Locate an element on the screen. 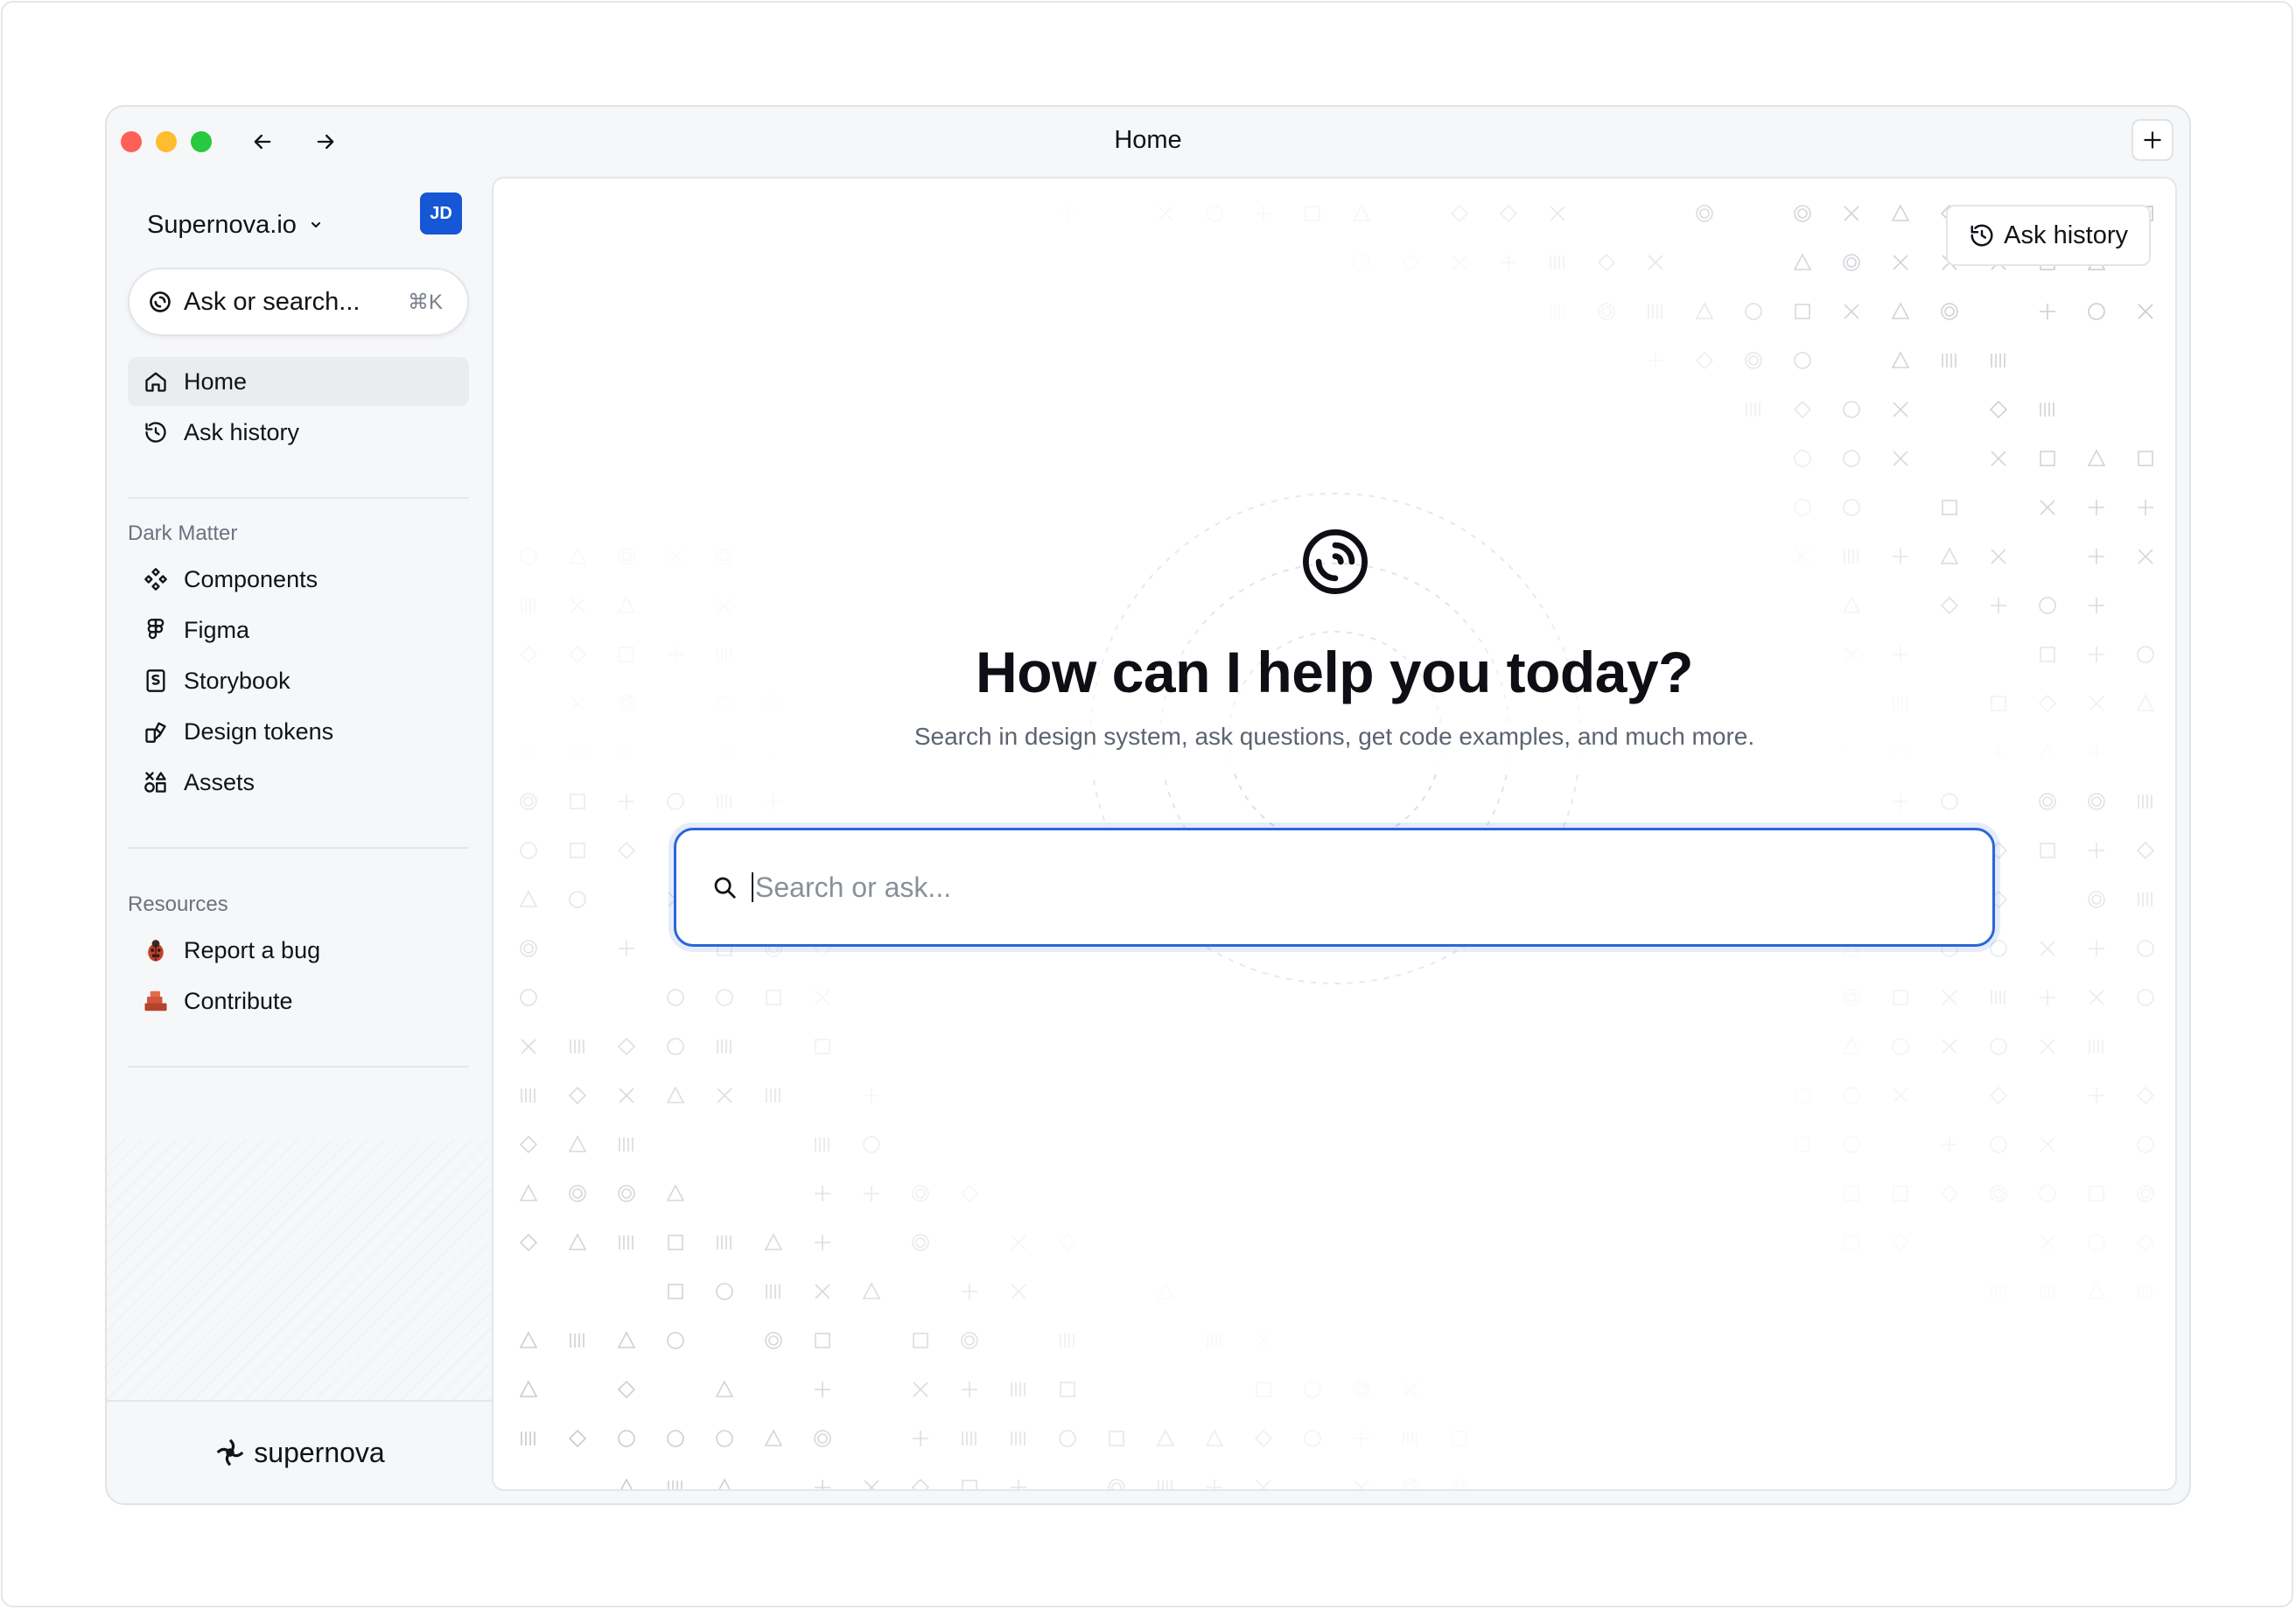  plus-icon is located at coordinates (2152, 140).